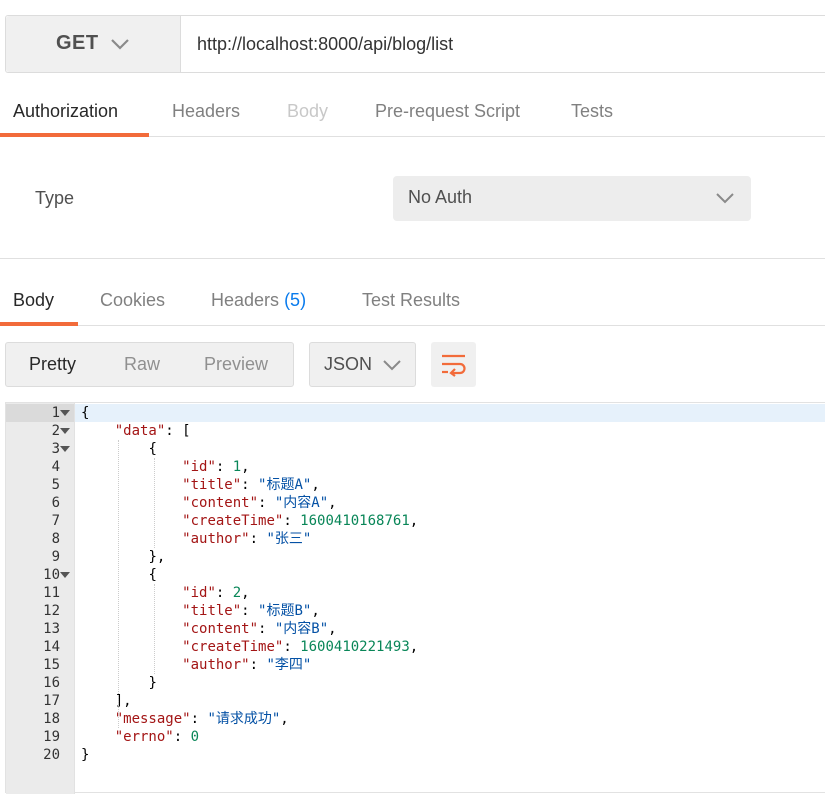  I want to click on line-number: 2, so click(55, 431).